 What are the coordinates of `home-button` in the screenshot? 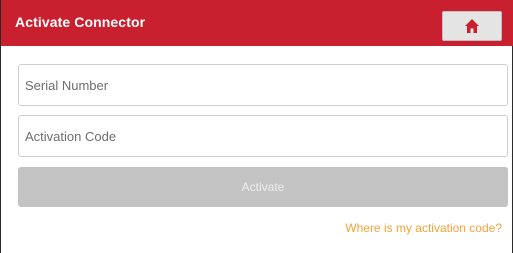 It's located at (472, 26).